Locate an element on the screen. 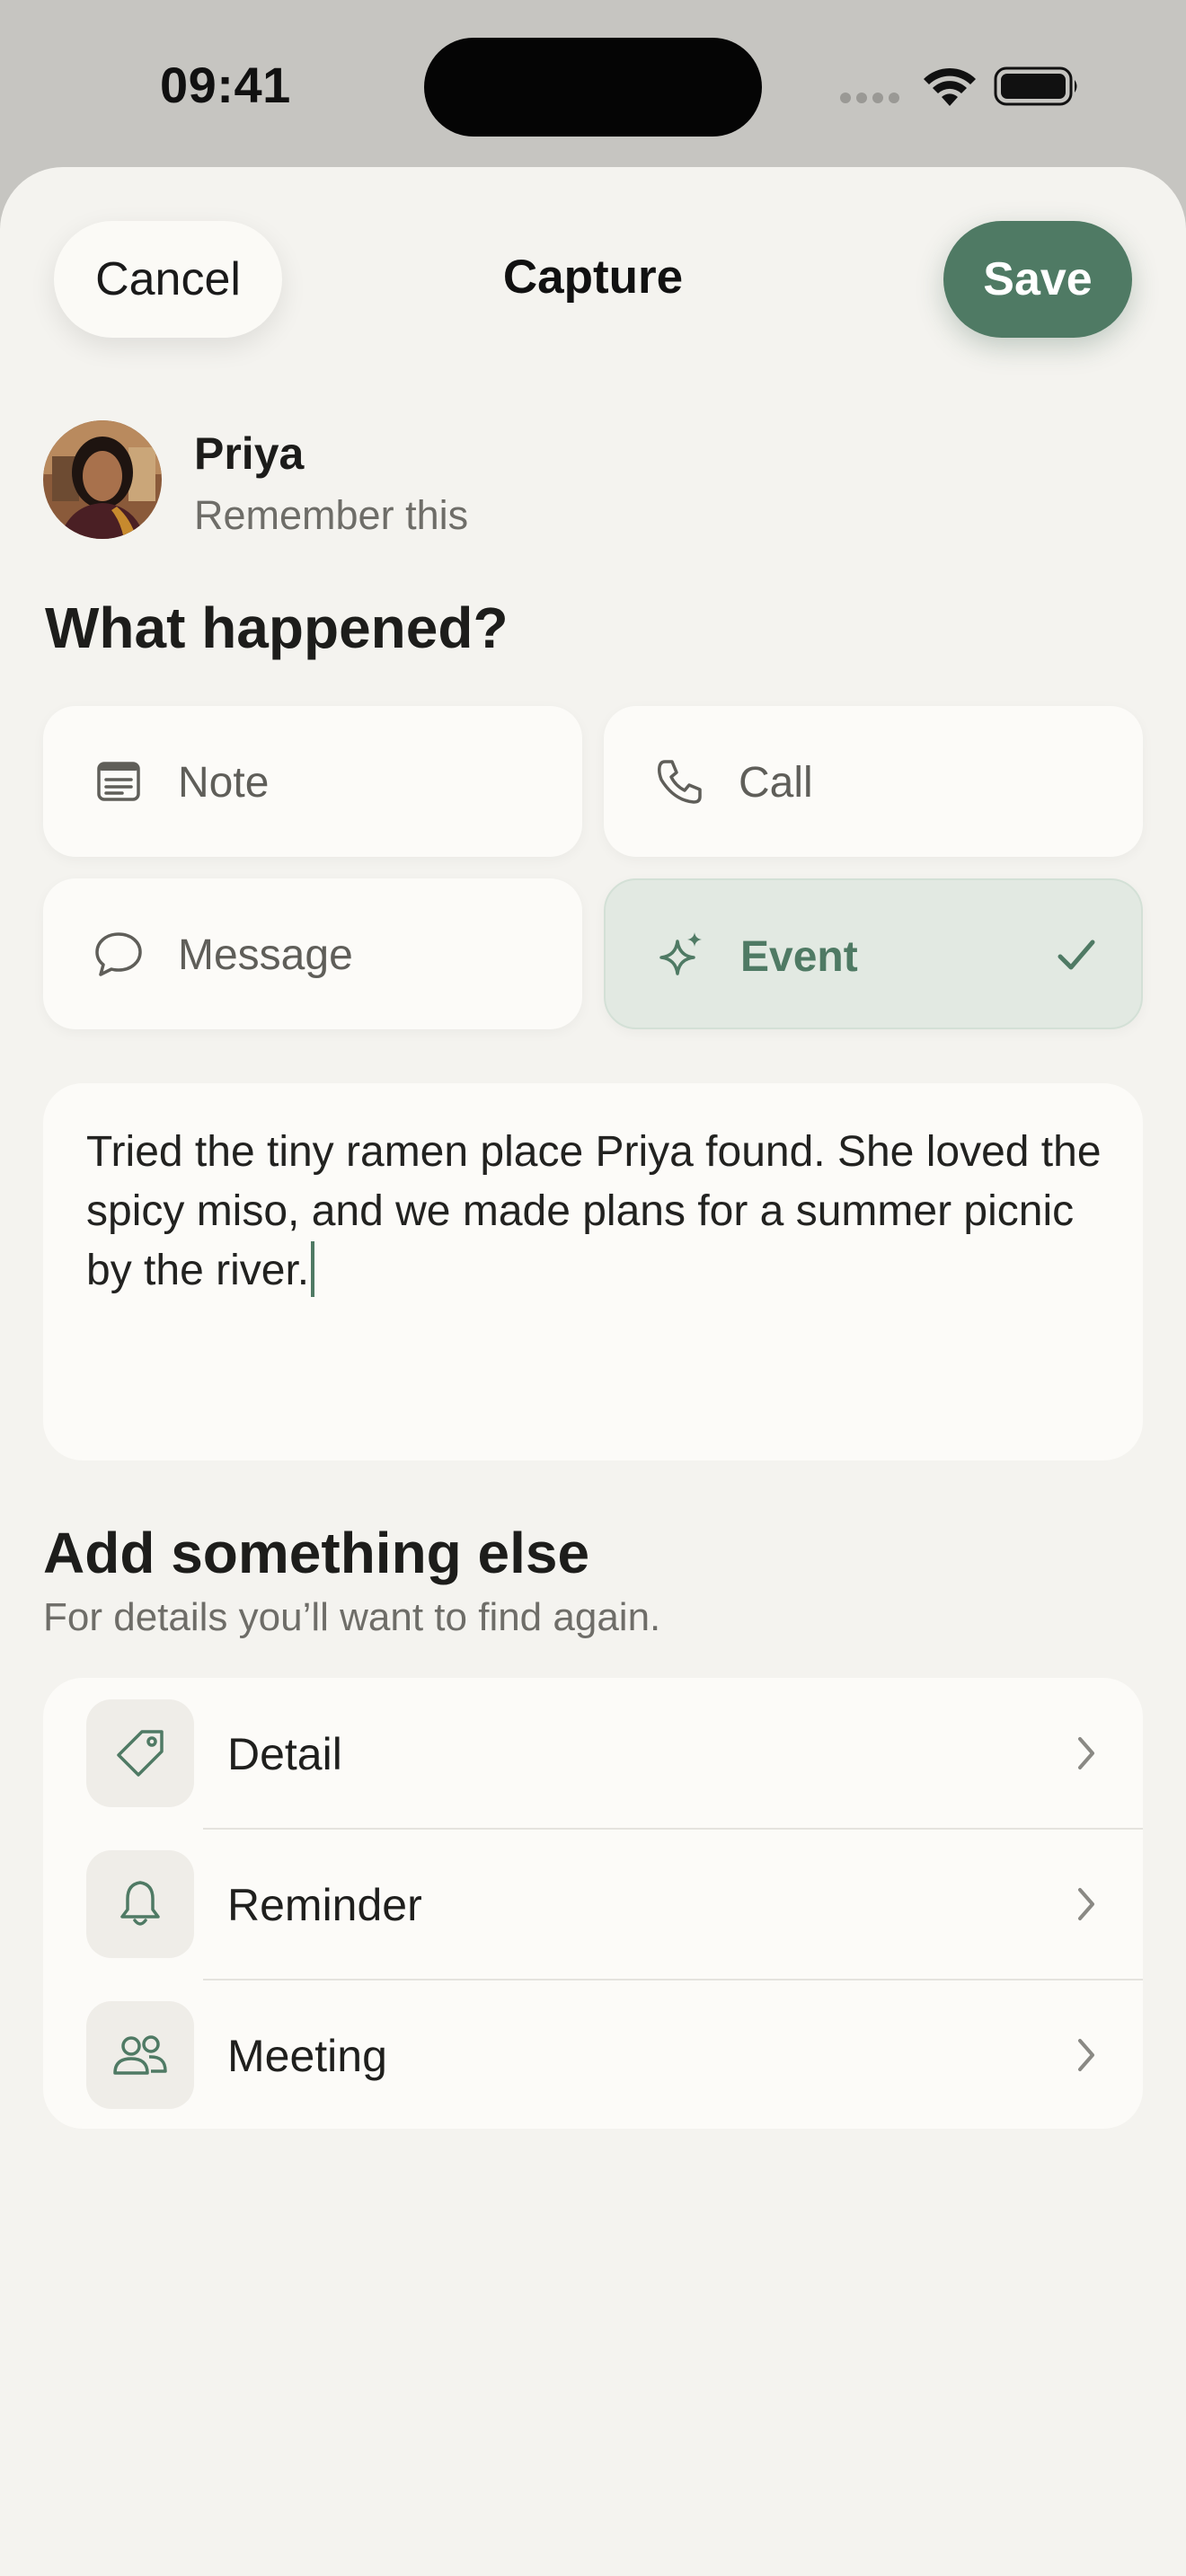 The image size is (1186, 2576). type-event-option: Event is located at coordinates (873, 953).